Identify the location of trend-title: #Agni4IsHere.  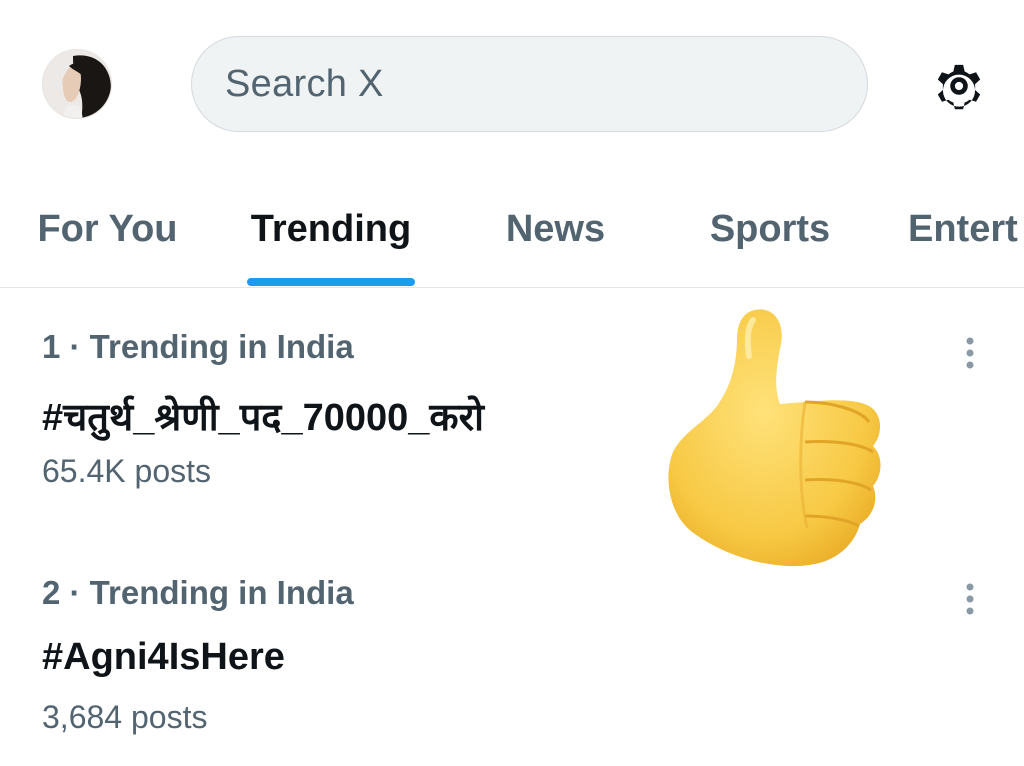
(163, 657).